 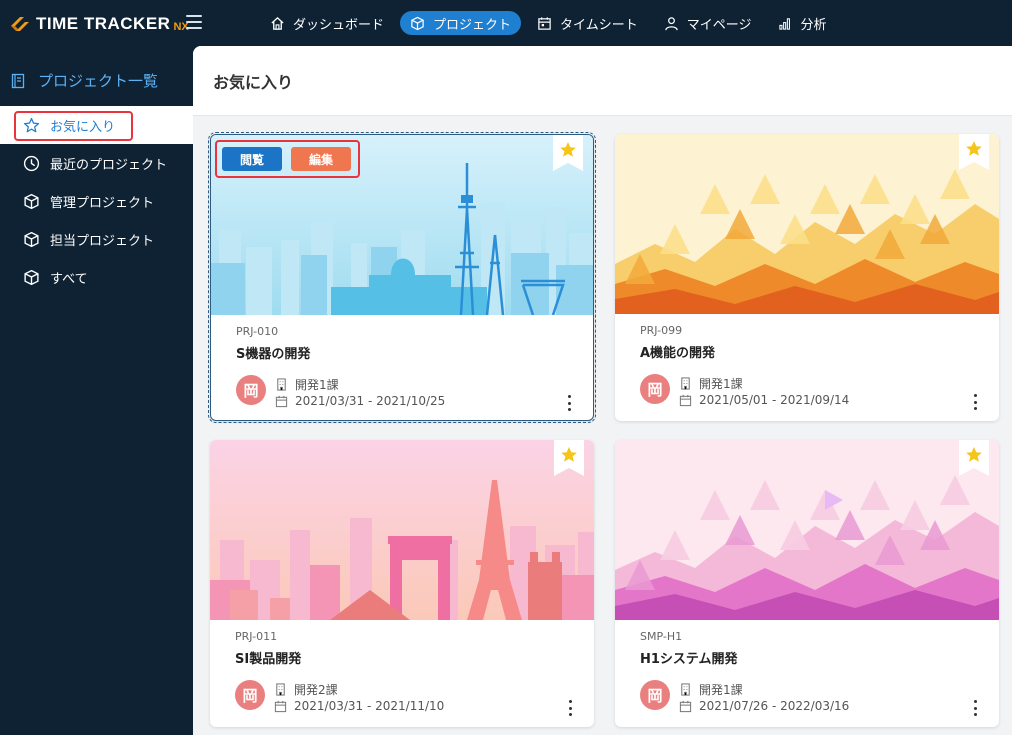 I want to click on project-name: H1システム開発, so click(x=689, y=659).